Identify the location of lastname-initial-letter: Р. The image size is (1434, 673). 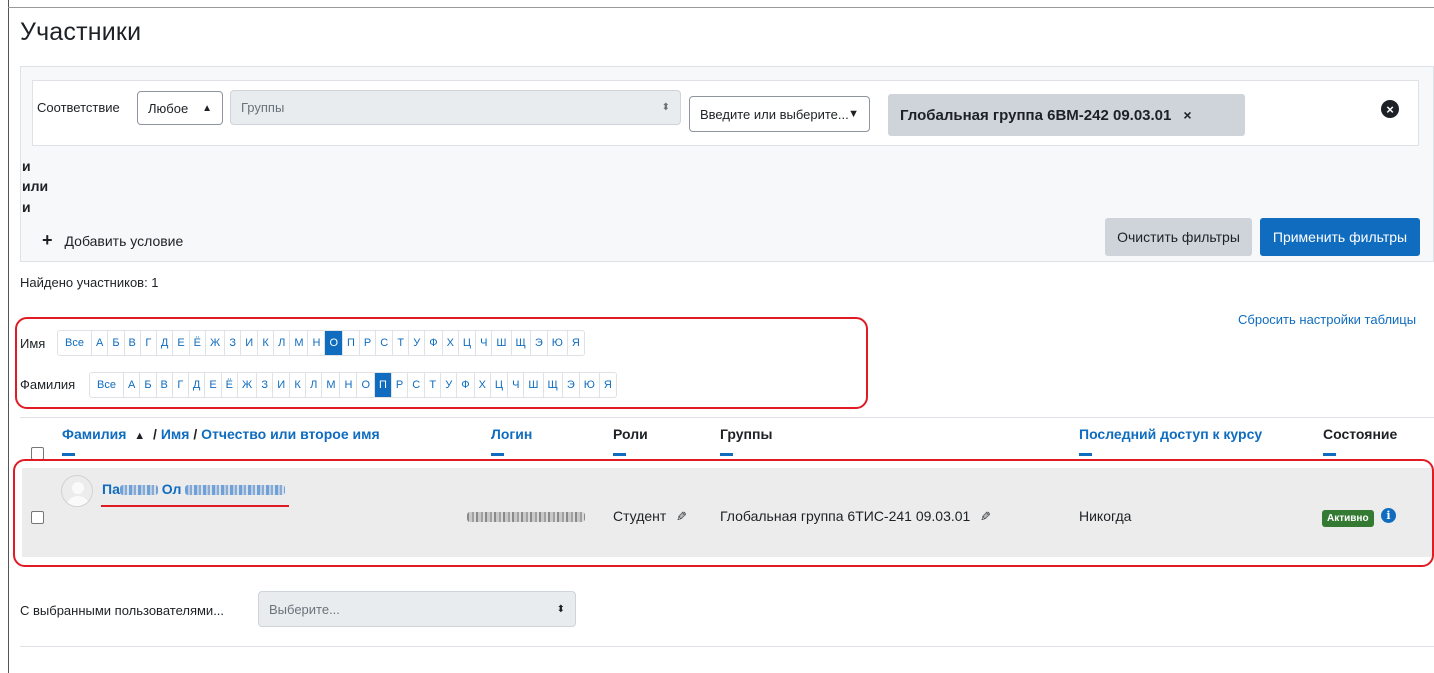
(400, 385).